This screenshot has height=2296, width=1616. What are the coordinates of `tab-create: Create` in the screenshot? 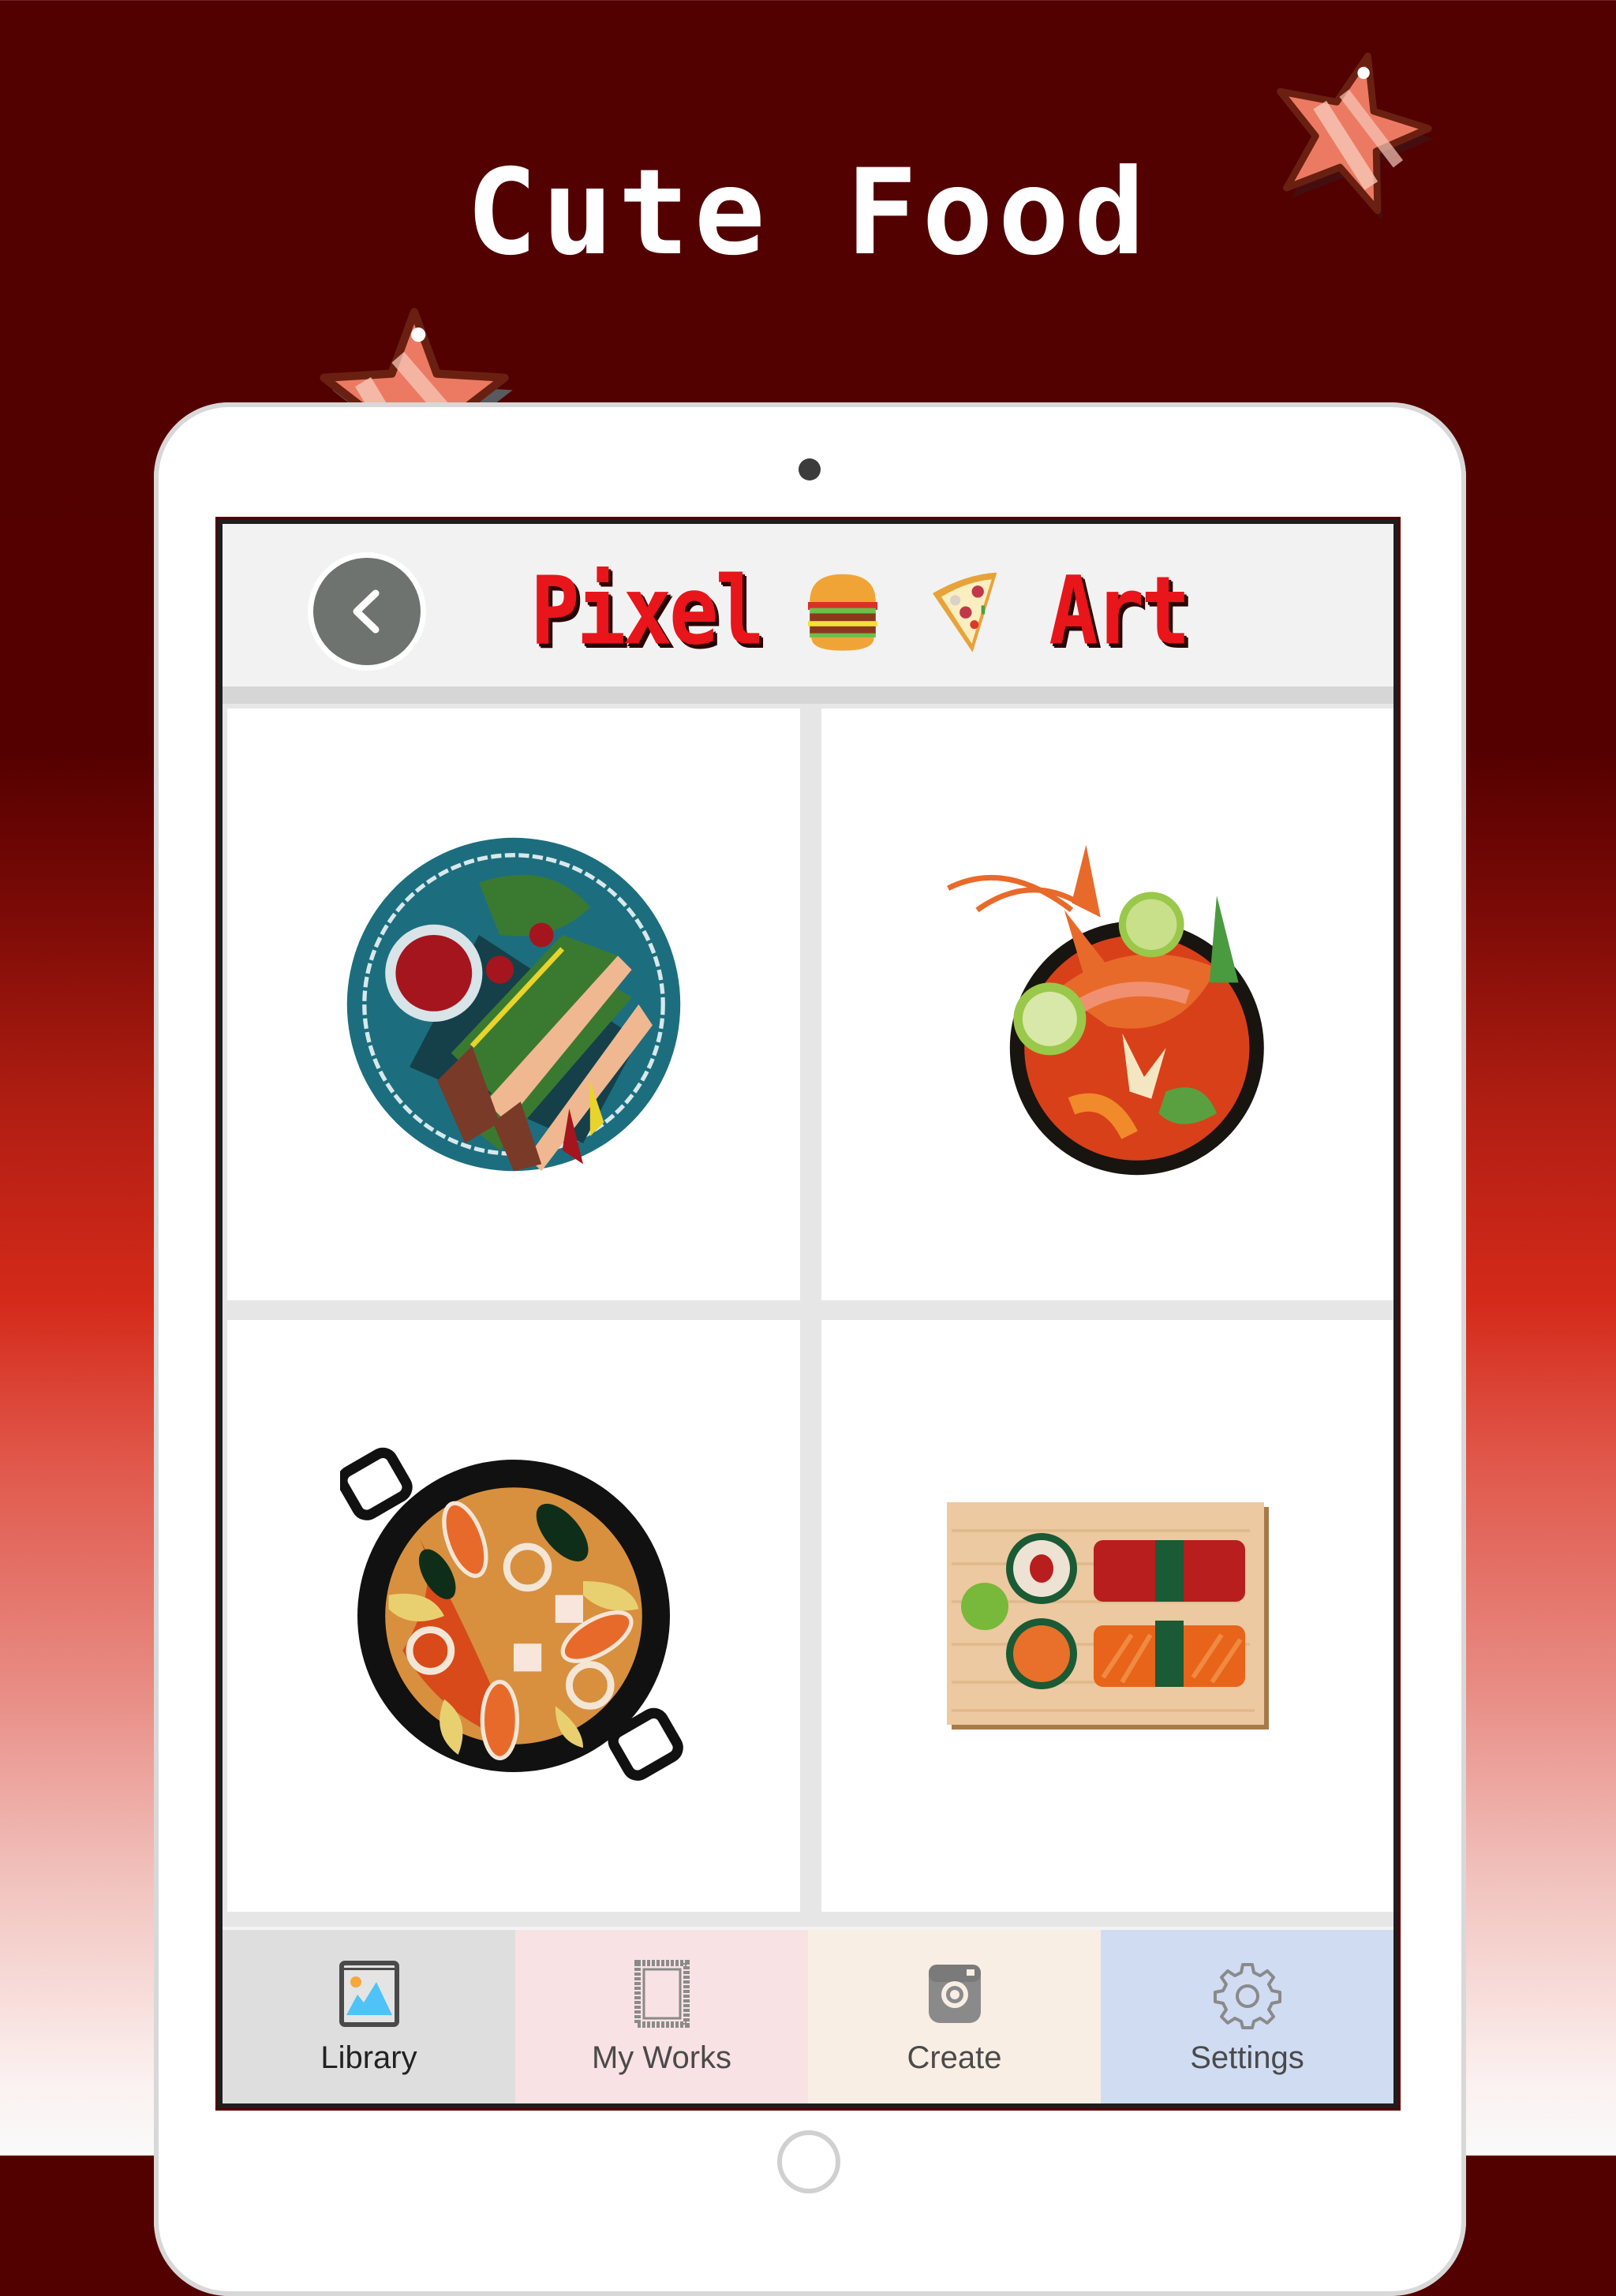 It's located at (955, 2016).